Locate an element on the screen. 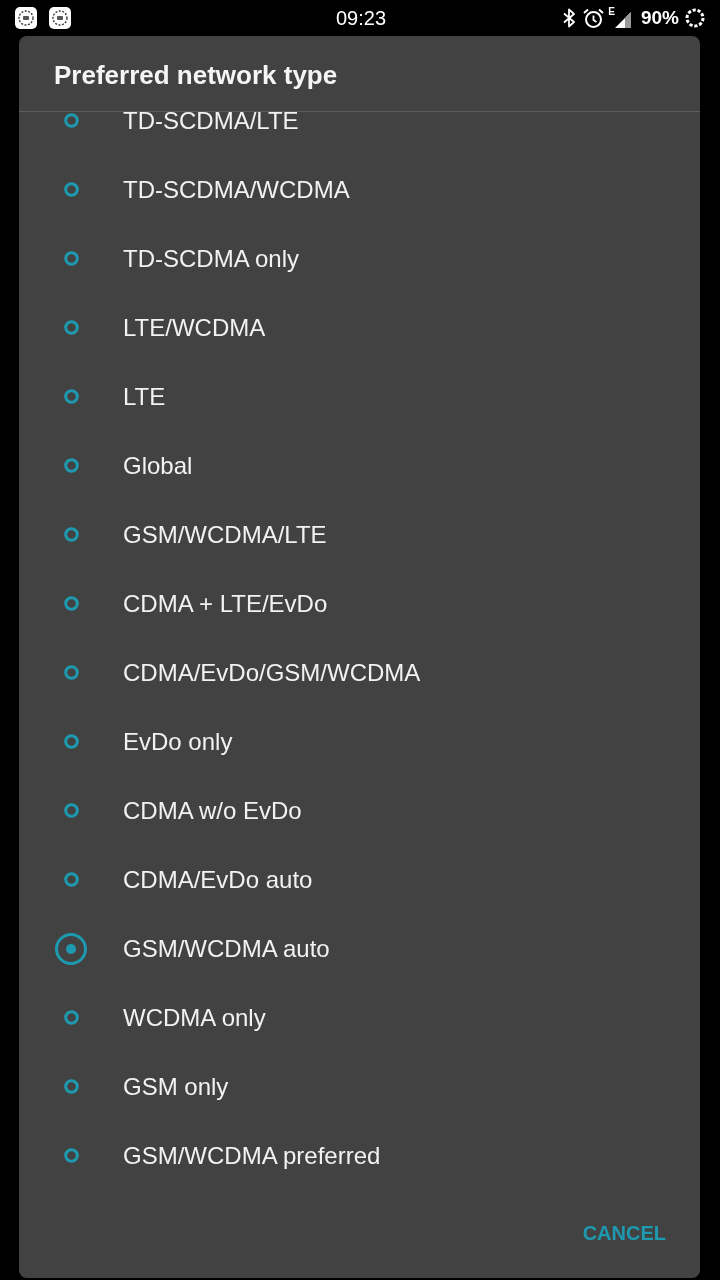  network-type-option: TD-SCDMA/LTE is located at coordinates (359, 133).